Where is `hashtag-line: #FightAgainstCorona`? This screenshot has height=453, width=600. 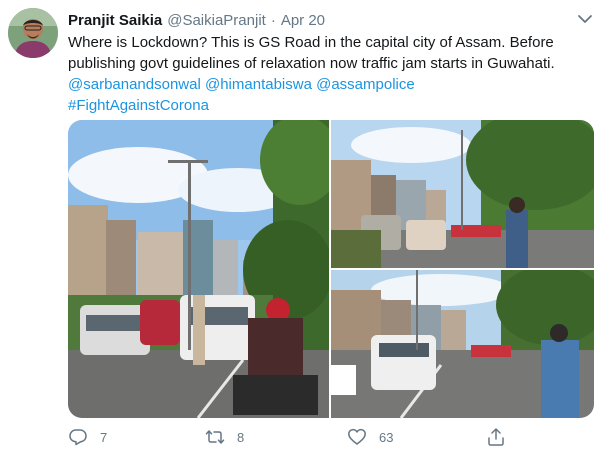
hashtag-line: #FightAgainstCorona is located at coordinates (328, 105).